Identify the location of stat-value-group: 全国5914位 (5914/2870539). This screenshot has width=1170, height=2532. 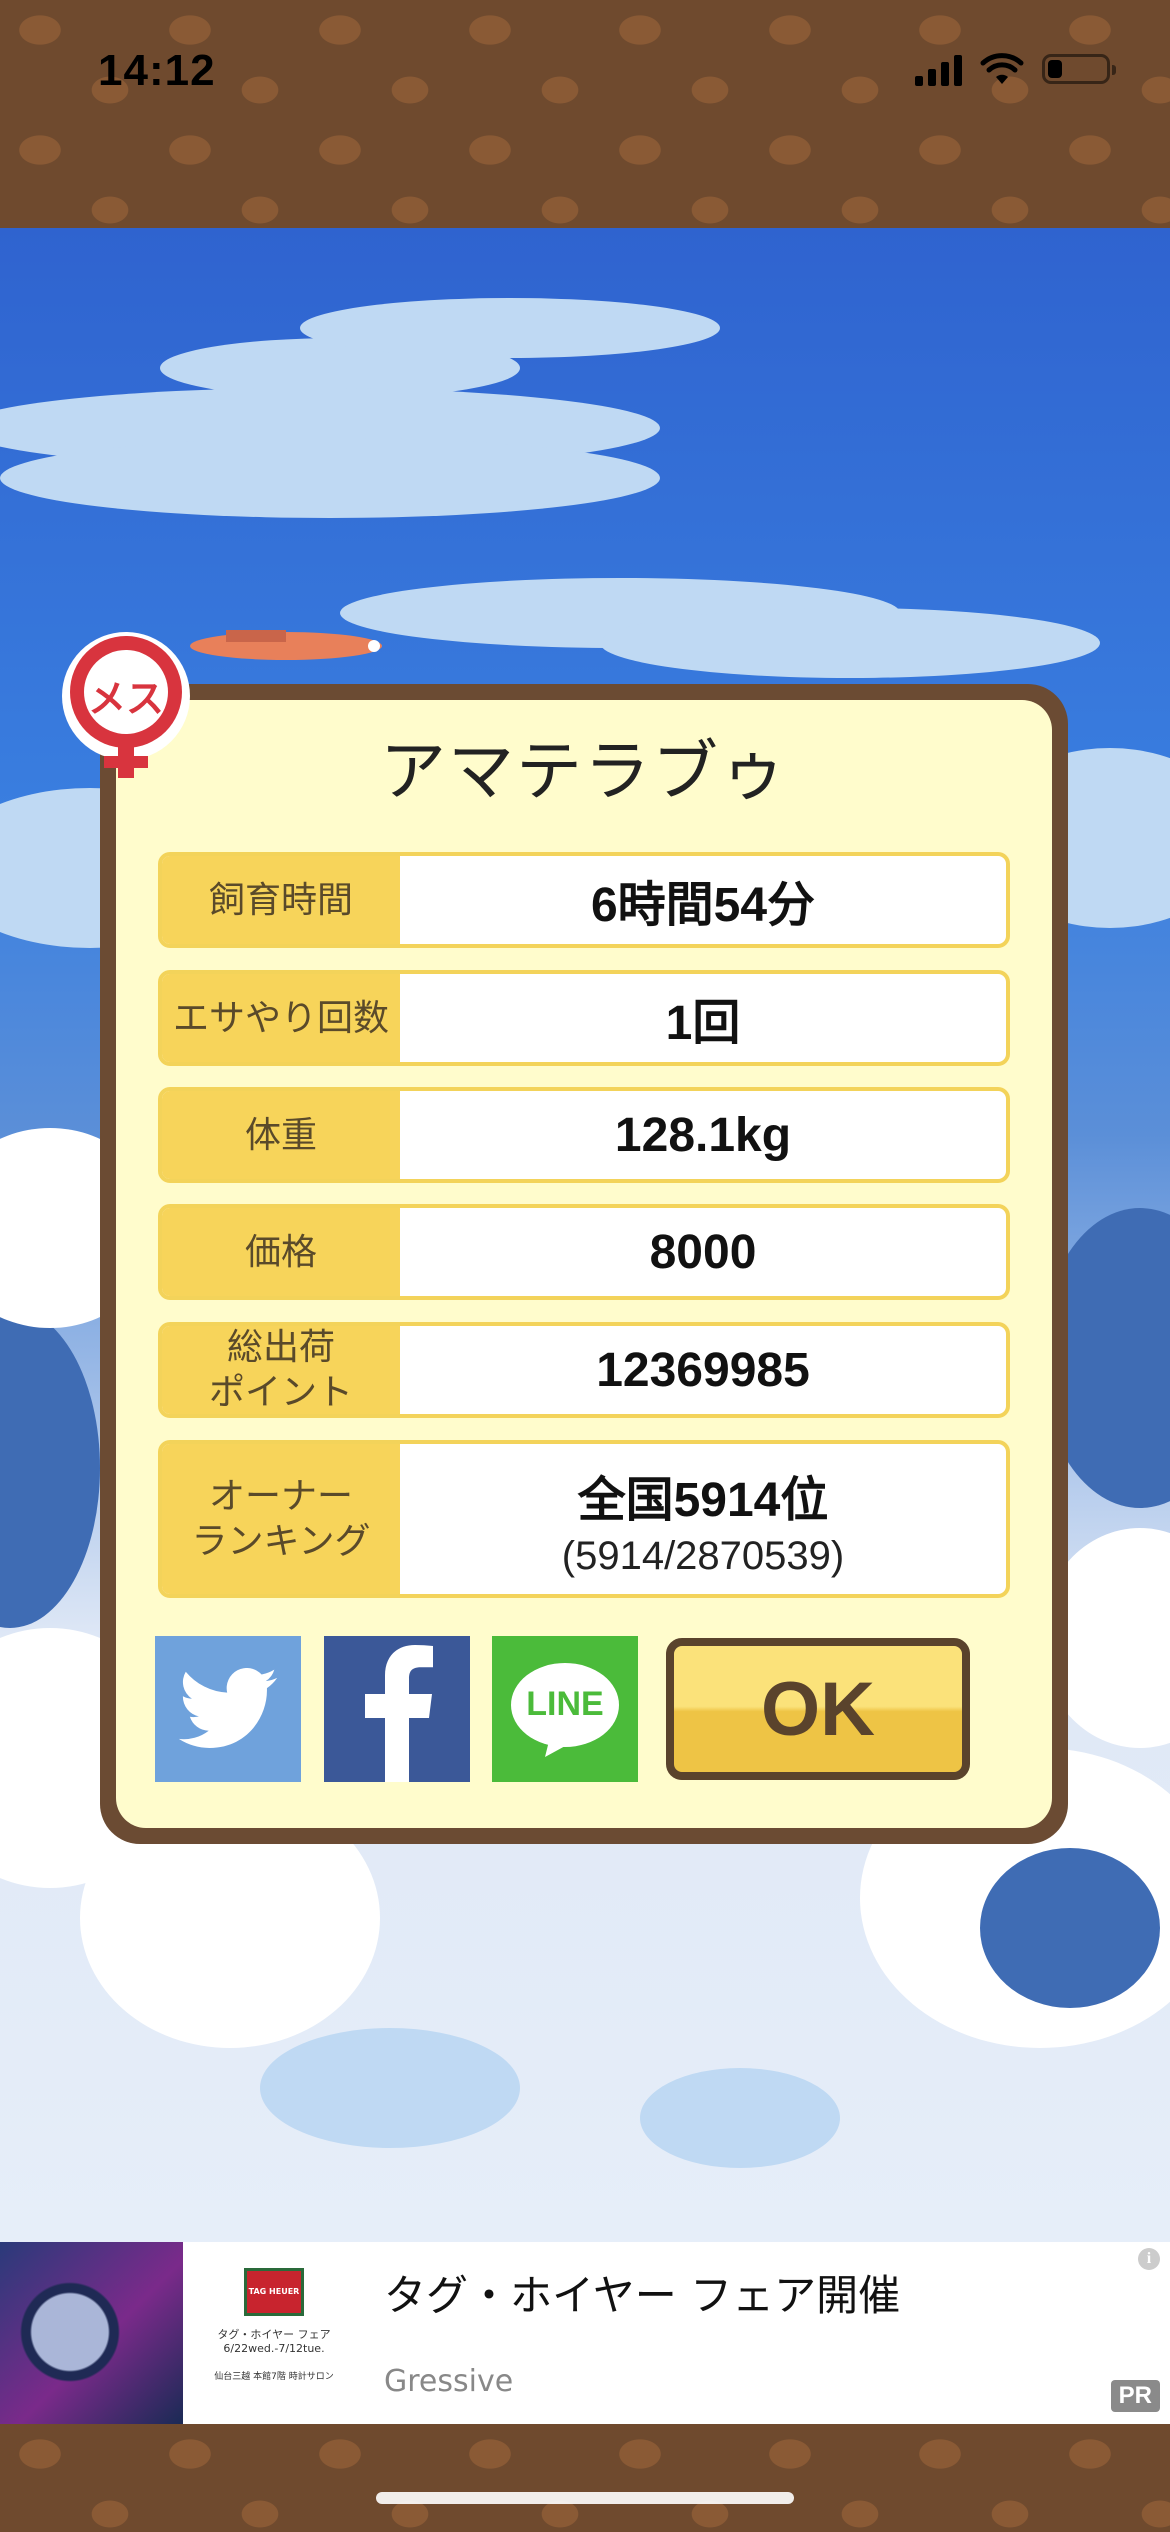
(703, 1519).